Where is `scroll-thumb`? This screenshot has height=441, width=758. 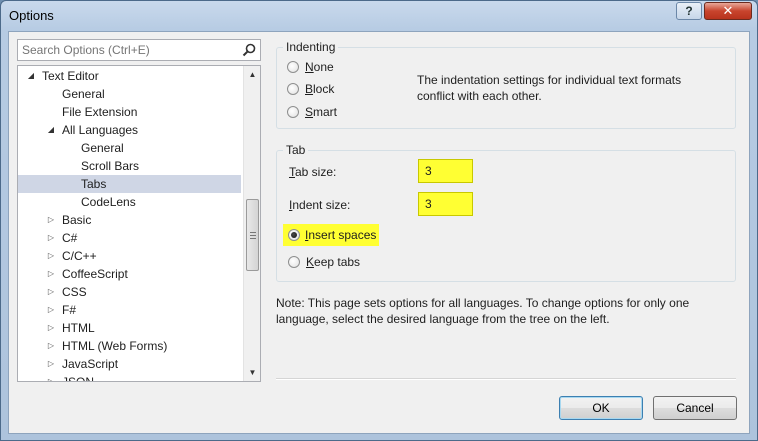 scroll-thumb is located at coordinates (252, 235).